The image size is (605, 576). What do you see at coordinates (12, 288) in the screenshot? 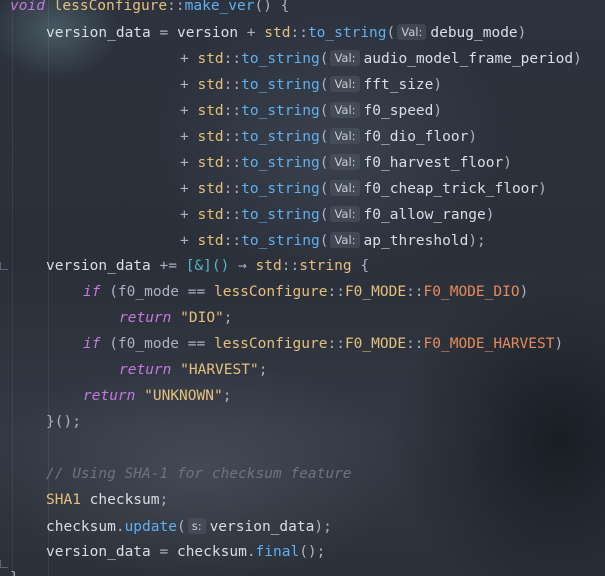
I see `indent-guide` at bounding box center [12, 288].